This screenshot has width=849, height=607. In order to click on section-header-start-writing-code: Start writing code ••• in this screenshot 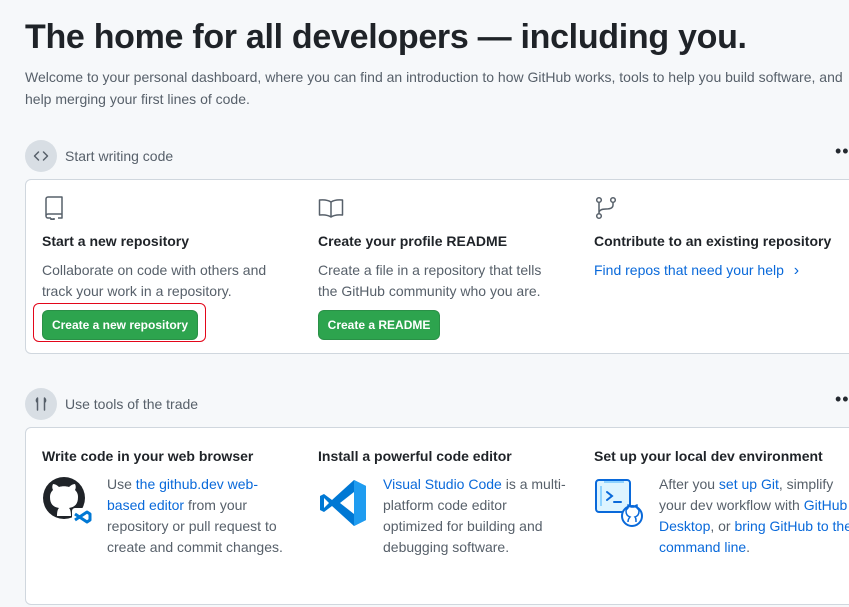, I will do `click(437, 156)`.